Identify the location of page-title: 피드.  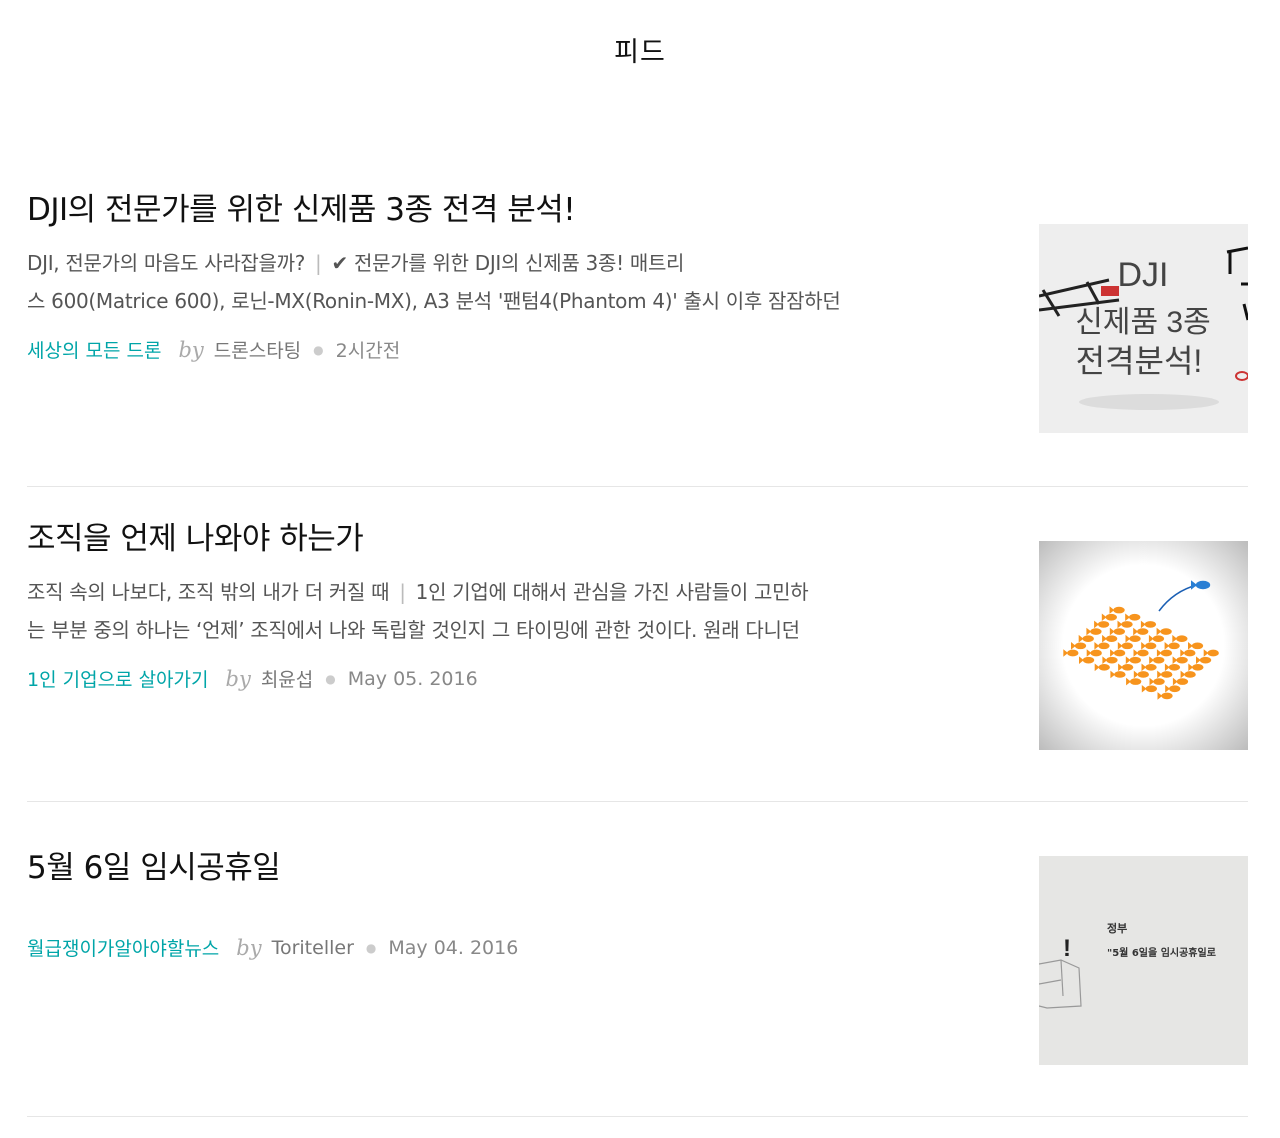
(640, 52).